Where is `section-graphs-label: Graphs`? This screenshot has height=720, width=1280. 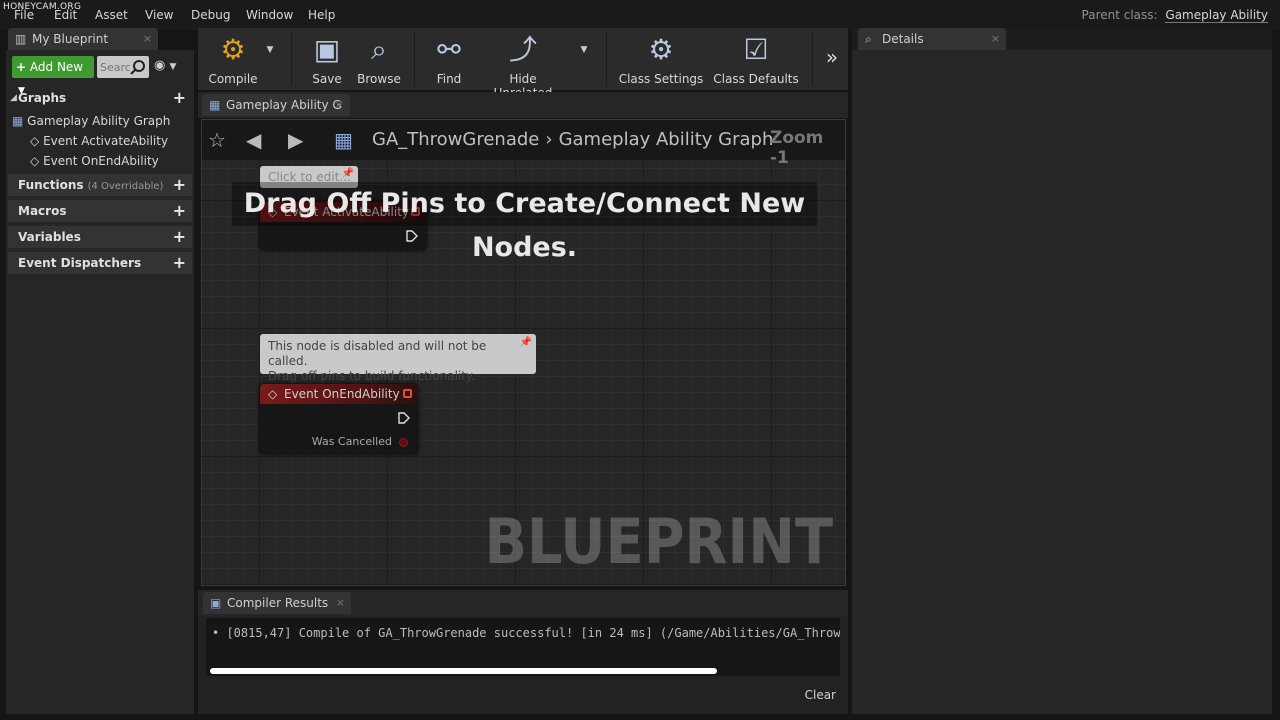
section-graphs-label: Graphs is located at coordinates (42, 98).